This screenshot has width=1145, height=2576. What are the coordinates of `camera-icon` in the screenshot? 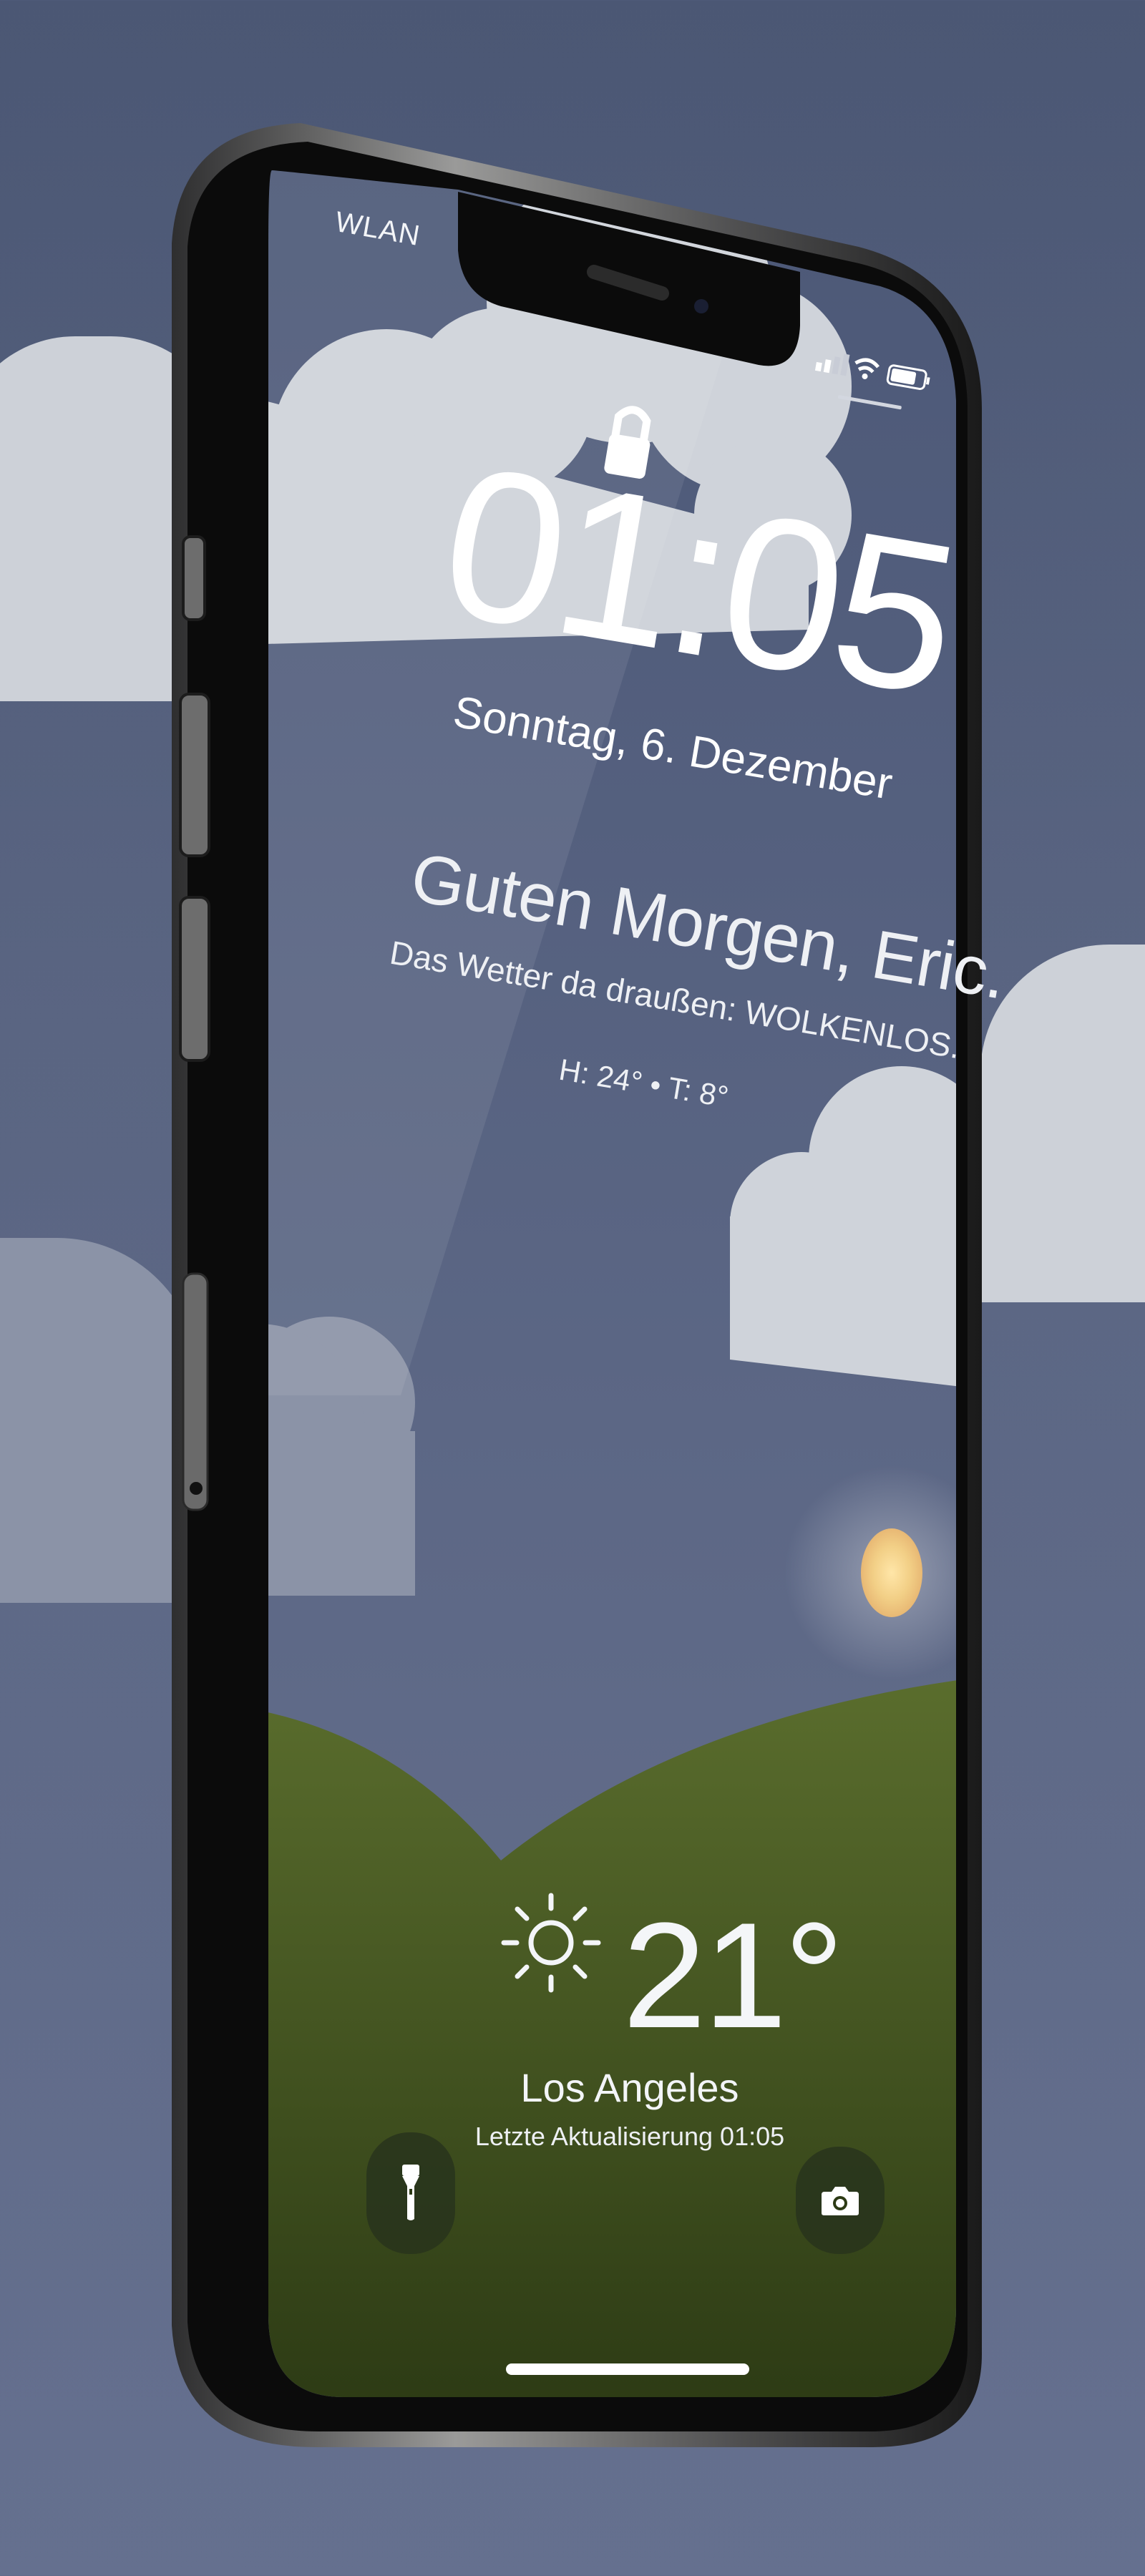 It's located at (840, 2201).